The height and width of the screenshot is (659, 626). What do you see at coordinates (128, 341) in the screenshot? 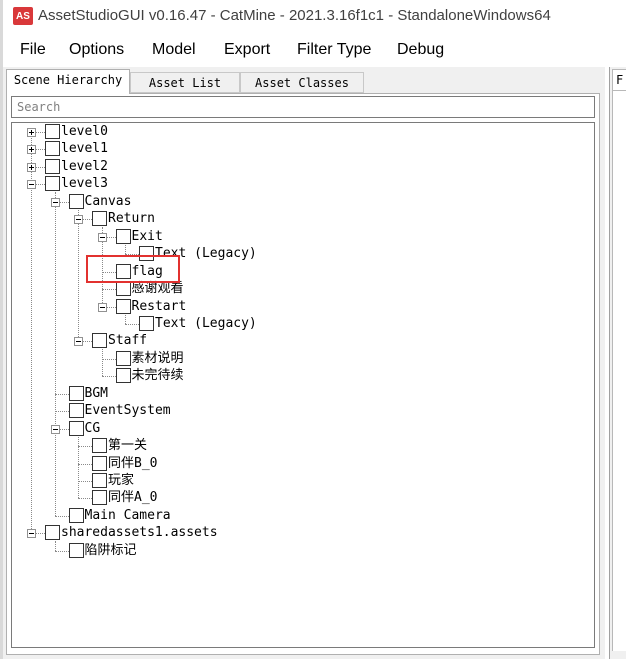
I see `tree-node-label: Staff` at bounding box center [128, 341].